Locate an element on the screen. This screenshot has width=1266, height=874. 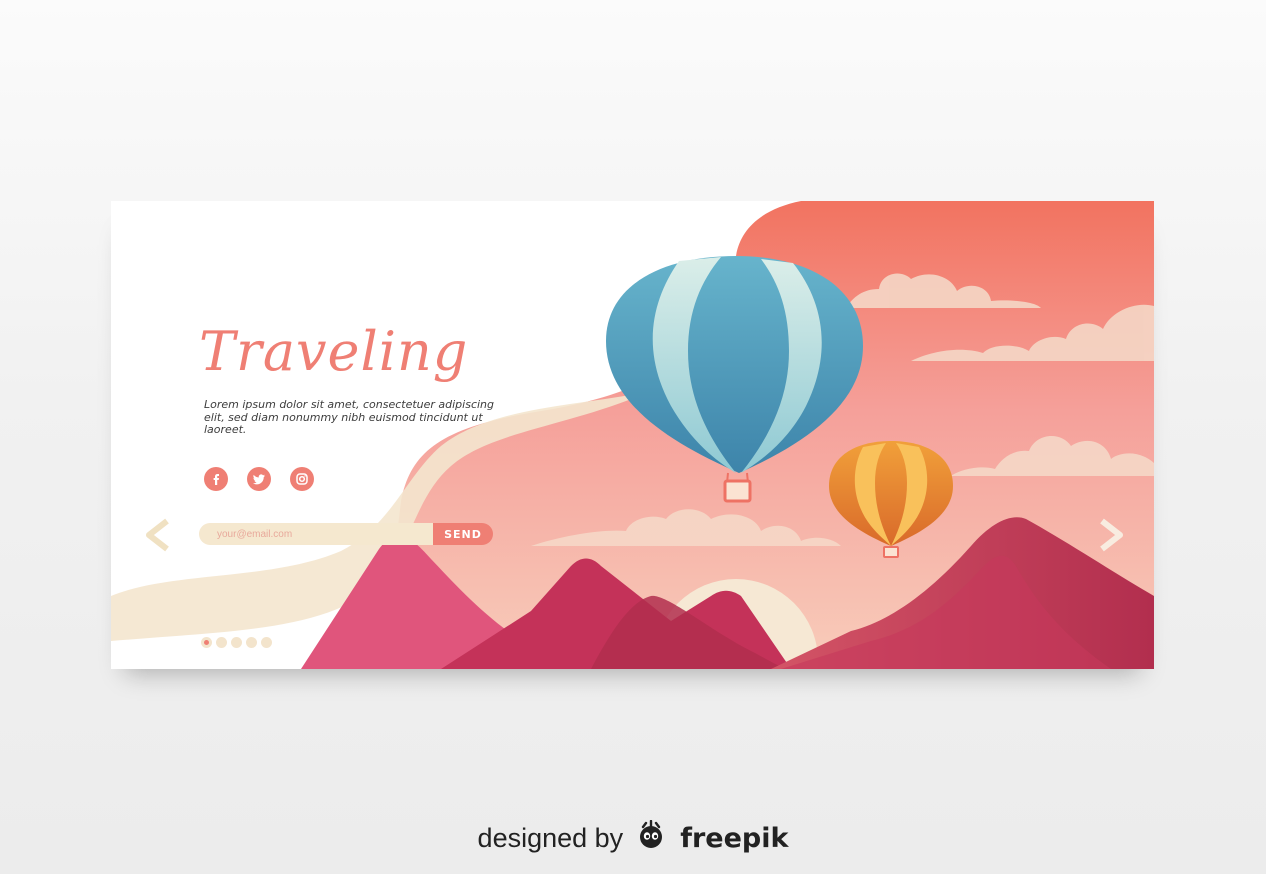
designer-credit: designed by freepik is located at coordinates (633, 837).